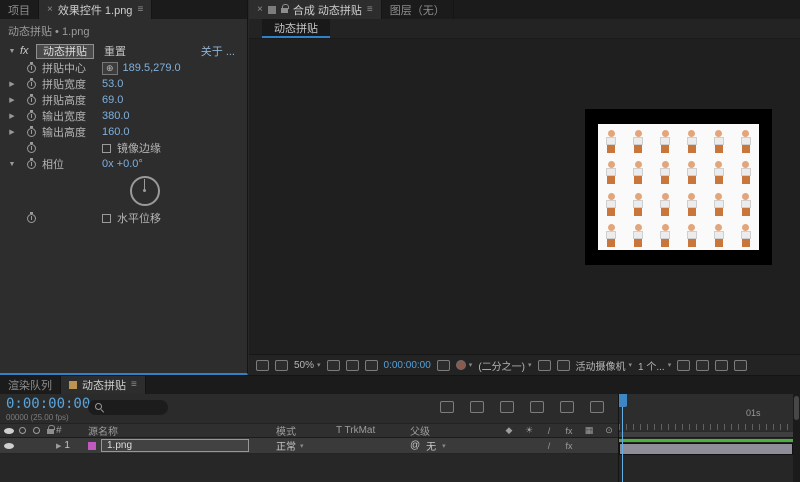 This screenshot has width=800, height=482. I want to click on layer-row: ▶ 1 1.png 正常 ▾ @ 无 ▾ / fx, so click(309, 446).